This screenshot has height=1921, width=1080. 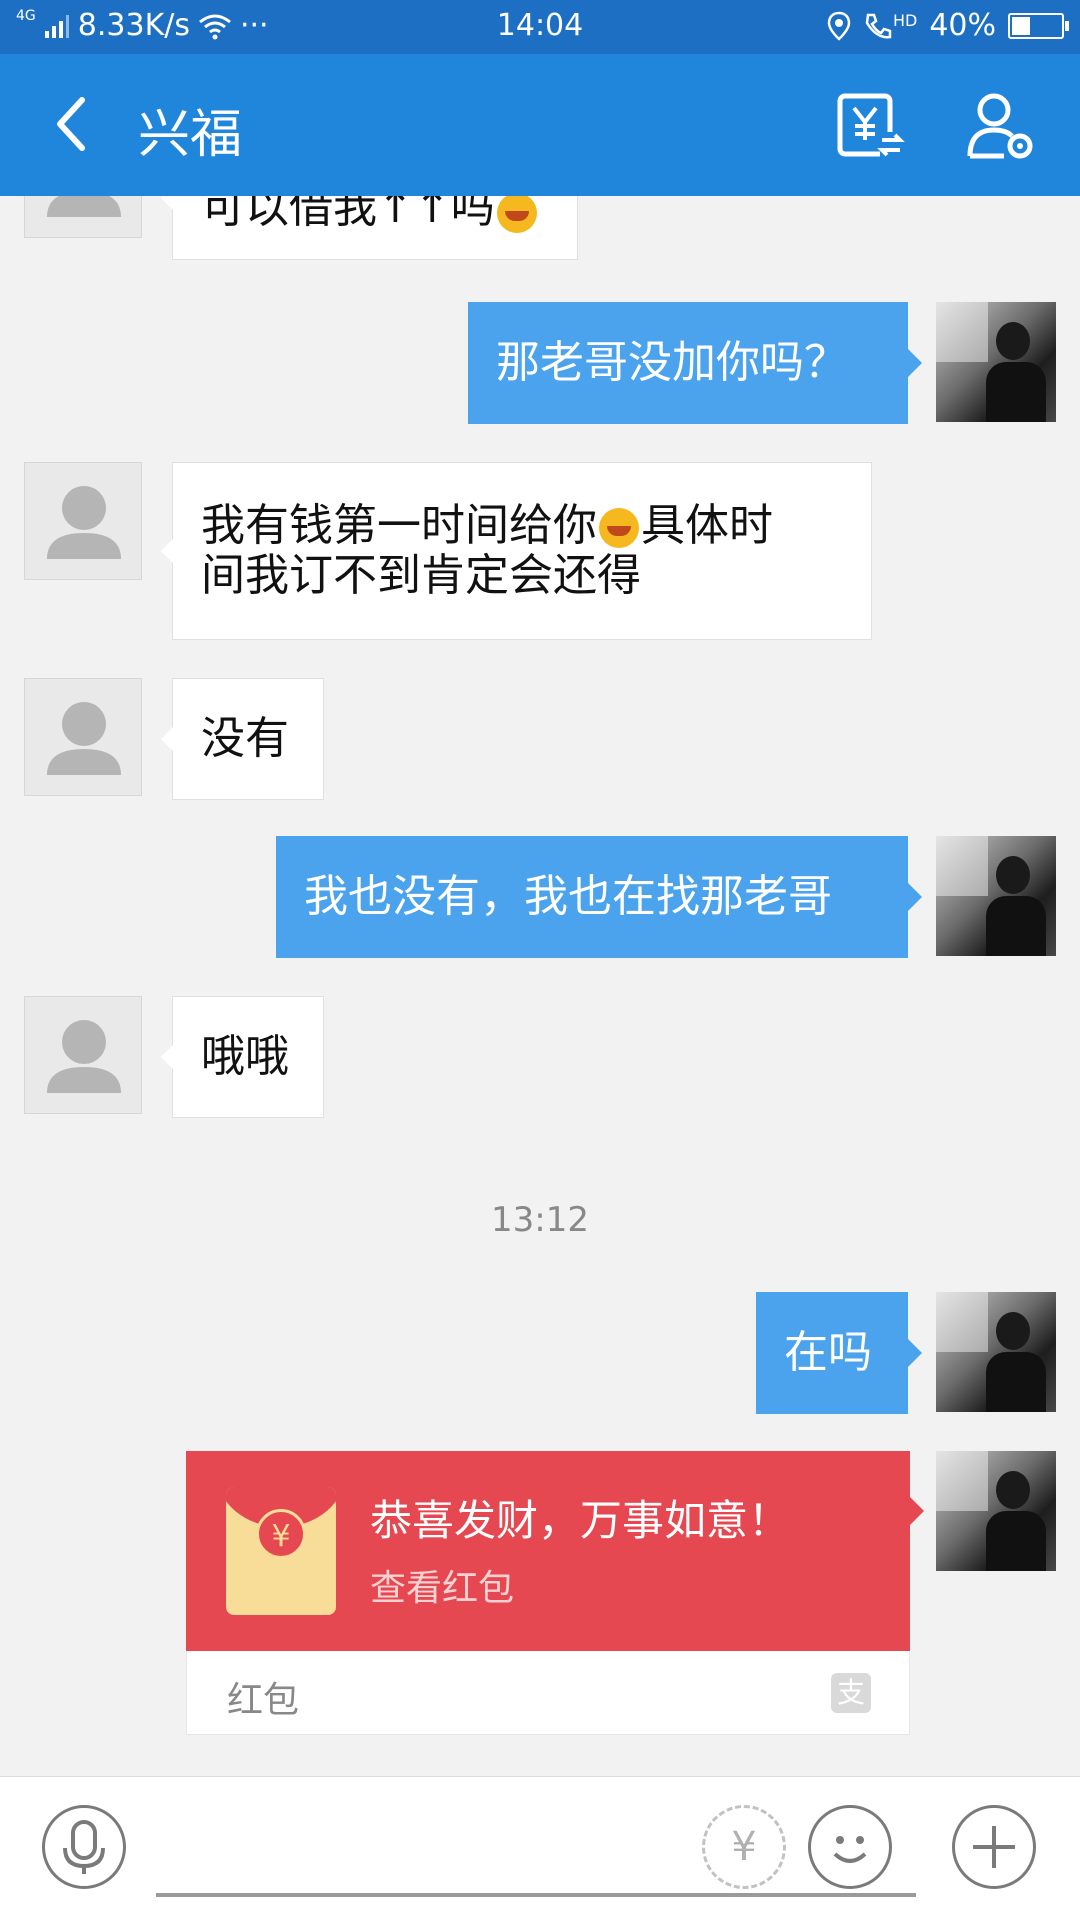 I want to click on red-packet-message: ¥ 恭喜发财，万事如意！ 查看红包 红包 支, so click(x=555, y=1593).